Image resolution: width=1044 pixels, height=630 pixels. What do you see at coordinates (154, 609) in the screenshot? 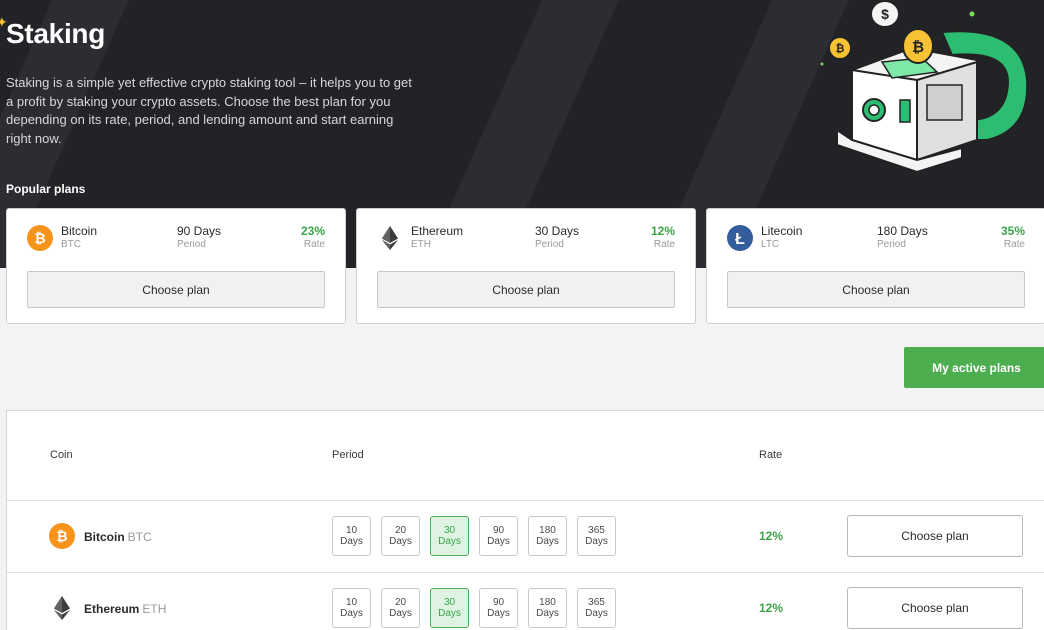
I see `row-coin-symbol: ETH` at bounding box center [154, 609].